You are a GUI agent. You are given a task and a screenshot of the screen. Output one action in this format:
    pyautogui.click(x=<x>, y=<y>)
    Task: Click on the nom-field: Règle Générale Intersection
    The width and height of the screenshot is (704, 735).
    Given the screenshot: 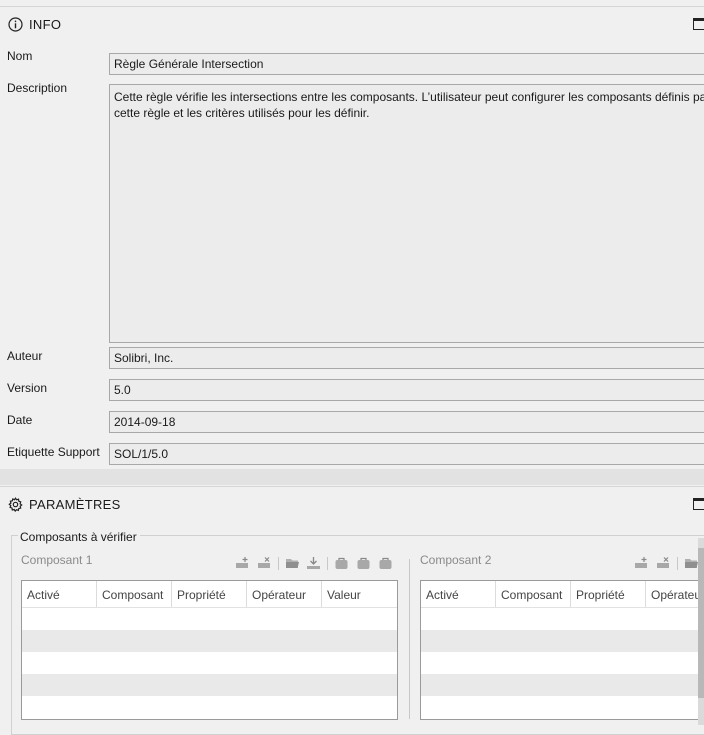 What is the action you would take?
    pyautogui.click(x=406, y=64)
    